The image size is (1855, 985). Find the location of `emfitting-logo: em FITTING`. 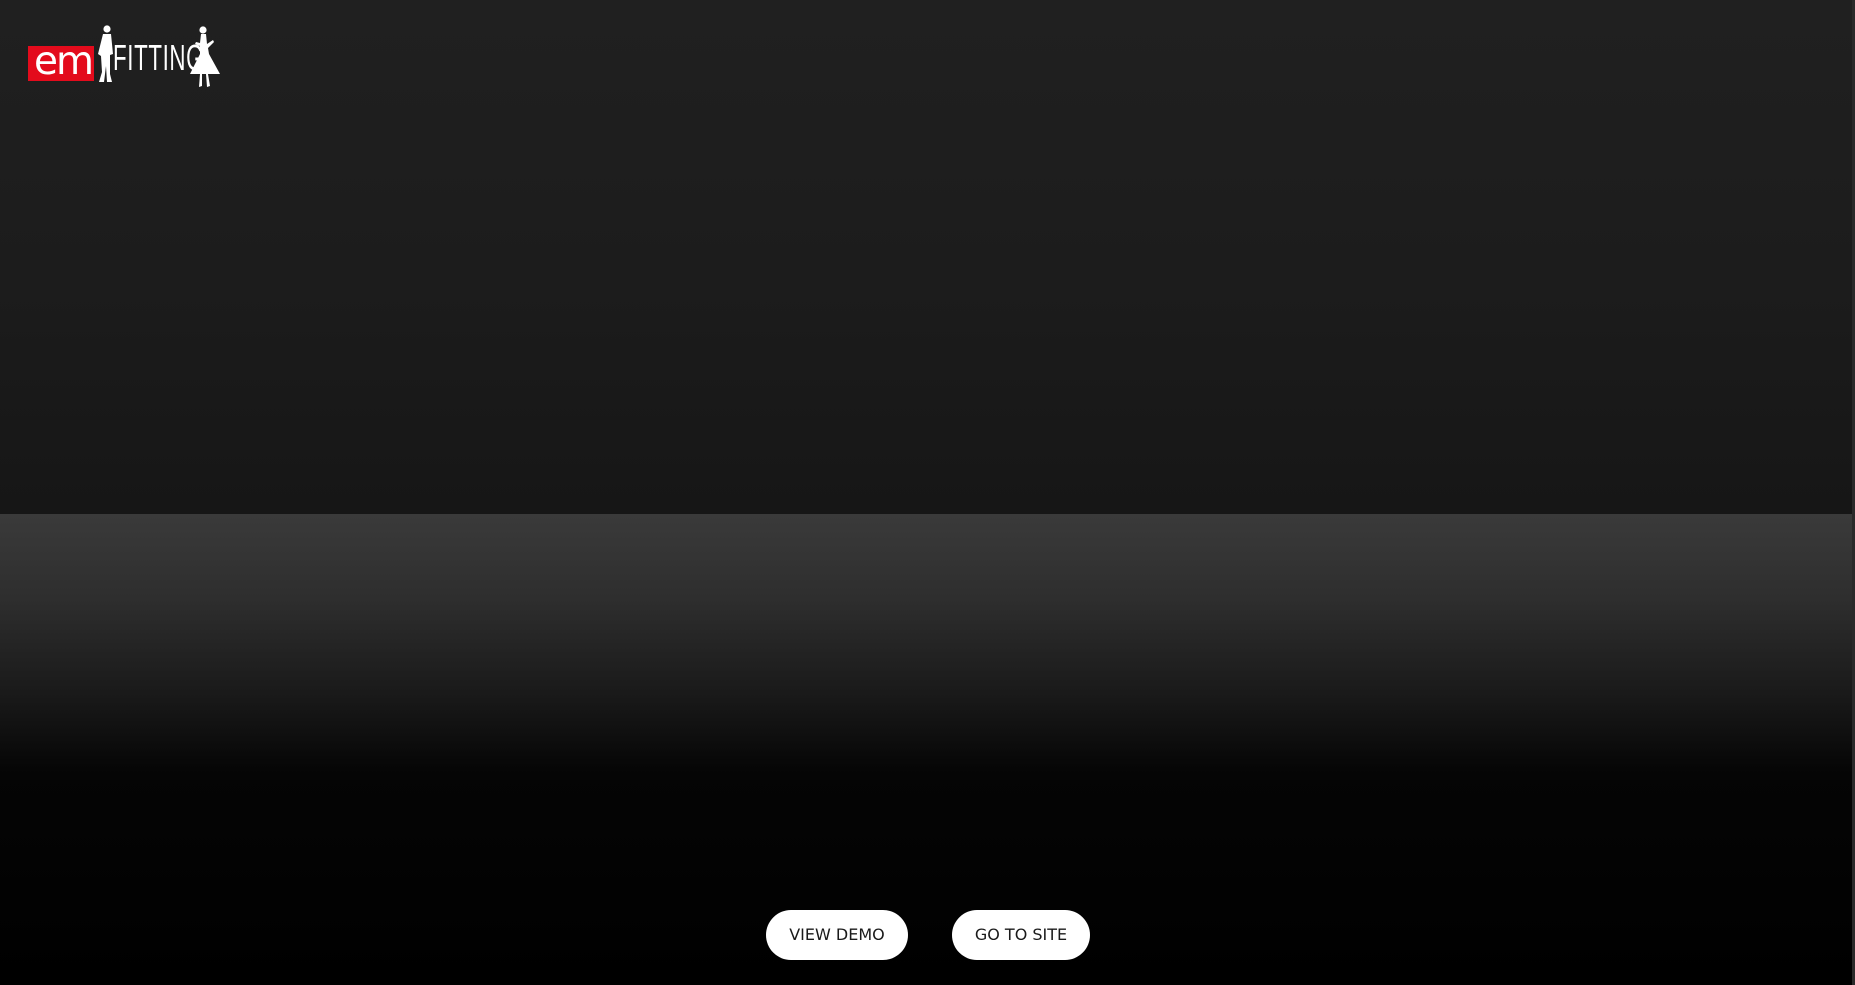

emfitting-logo: em FITTING is located at coordinates (125, 56).